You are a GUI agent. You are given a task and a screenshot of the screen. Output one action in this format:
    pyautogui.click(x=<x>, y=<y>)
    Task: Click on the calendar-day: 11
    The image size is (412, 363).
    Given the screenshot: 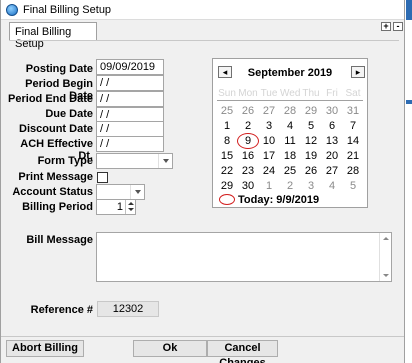 What is the action you would take?
    pyautogui.click(x=290, y=141)
    